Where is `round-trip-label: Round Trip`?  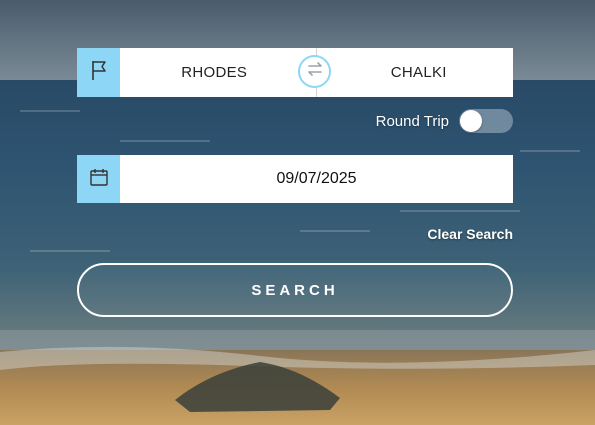 round-trip-label: Round Trip is located at coordinates (412, 121).